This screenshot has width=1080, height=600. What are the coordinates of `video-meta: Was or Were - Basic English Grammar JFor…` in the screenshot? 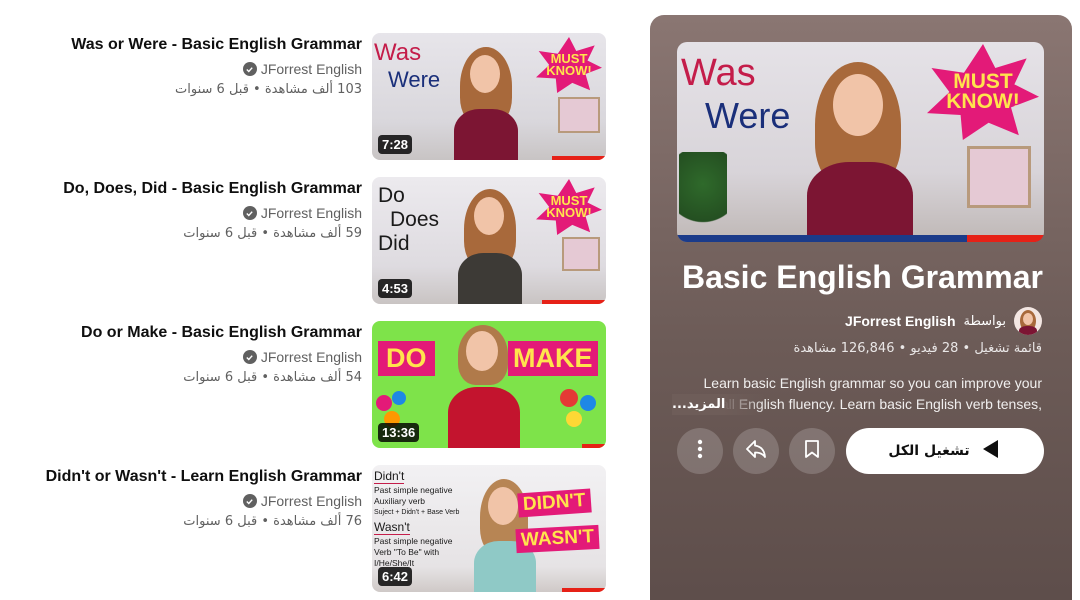 It's located at (192, 66).